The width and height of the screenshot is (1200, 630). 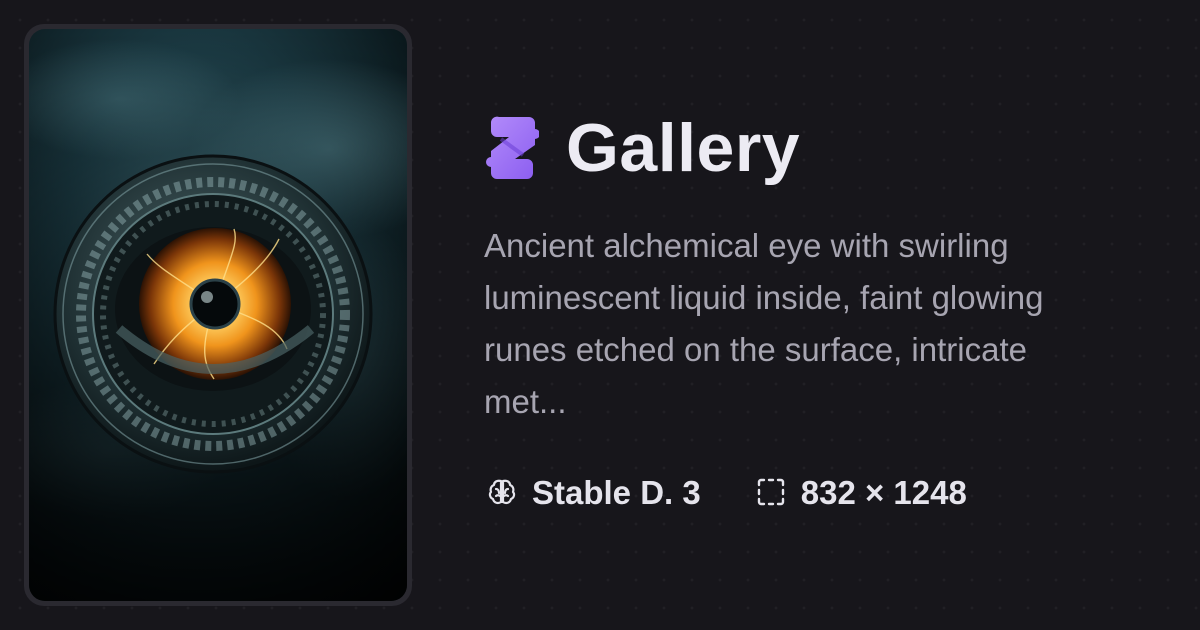 I want to click on dashed-frame-icon, so click(x=771, y=492).